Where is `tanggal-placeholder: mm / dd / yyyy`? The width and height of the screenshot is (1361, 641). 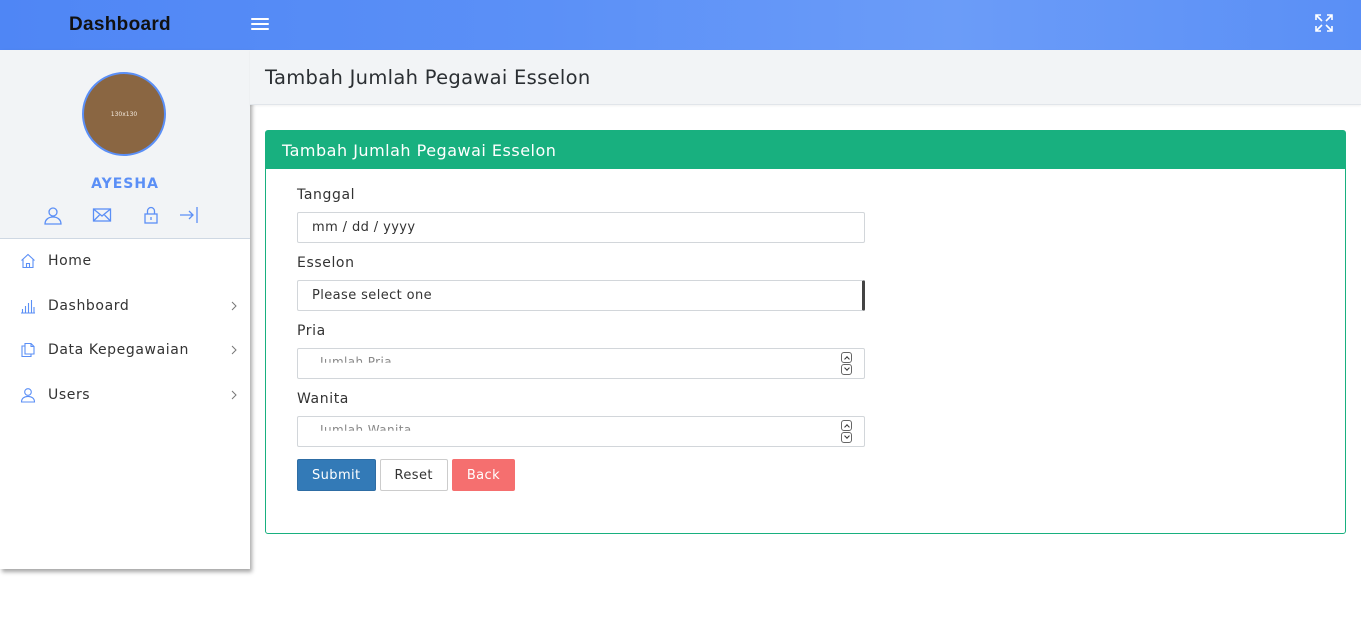 tanggal-placeholder: mm / dd / yyyy is located at coordinates (364, 227).